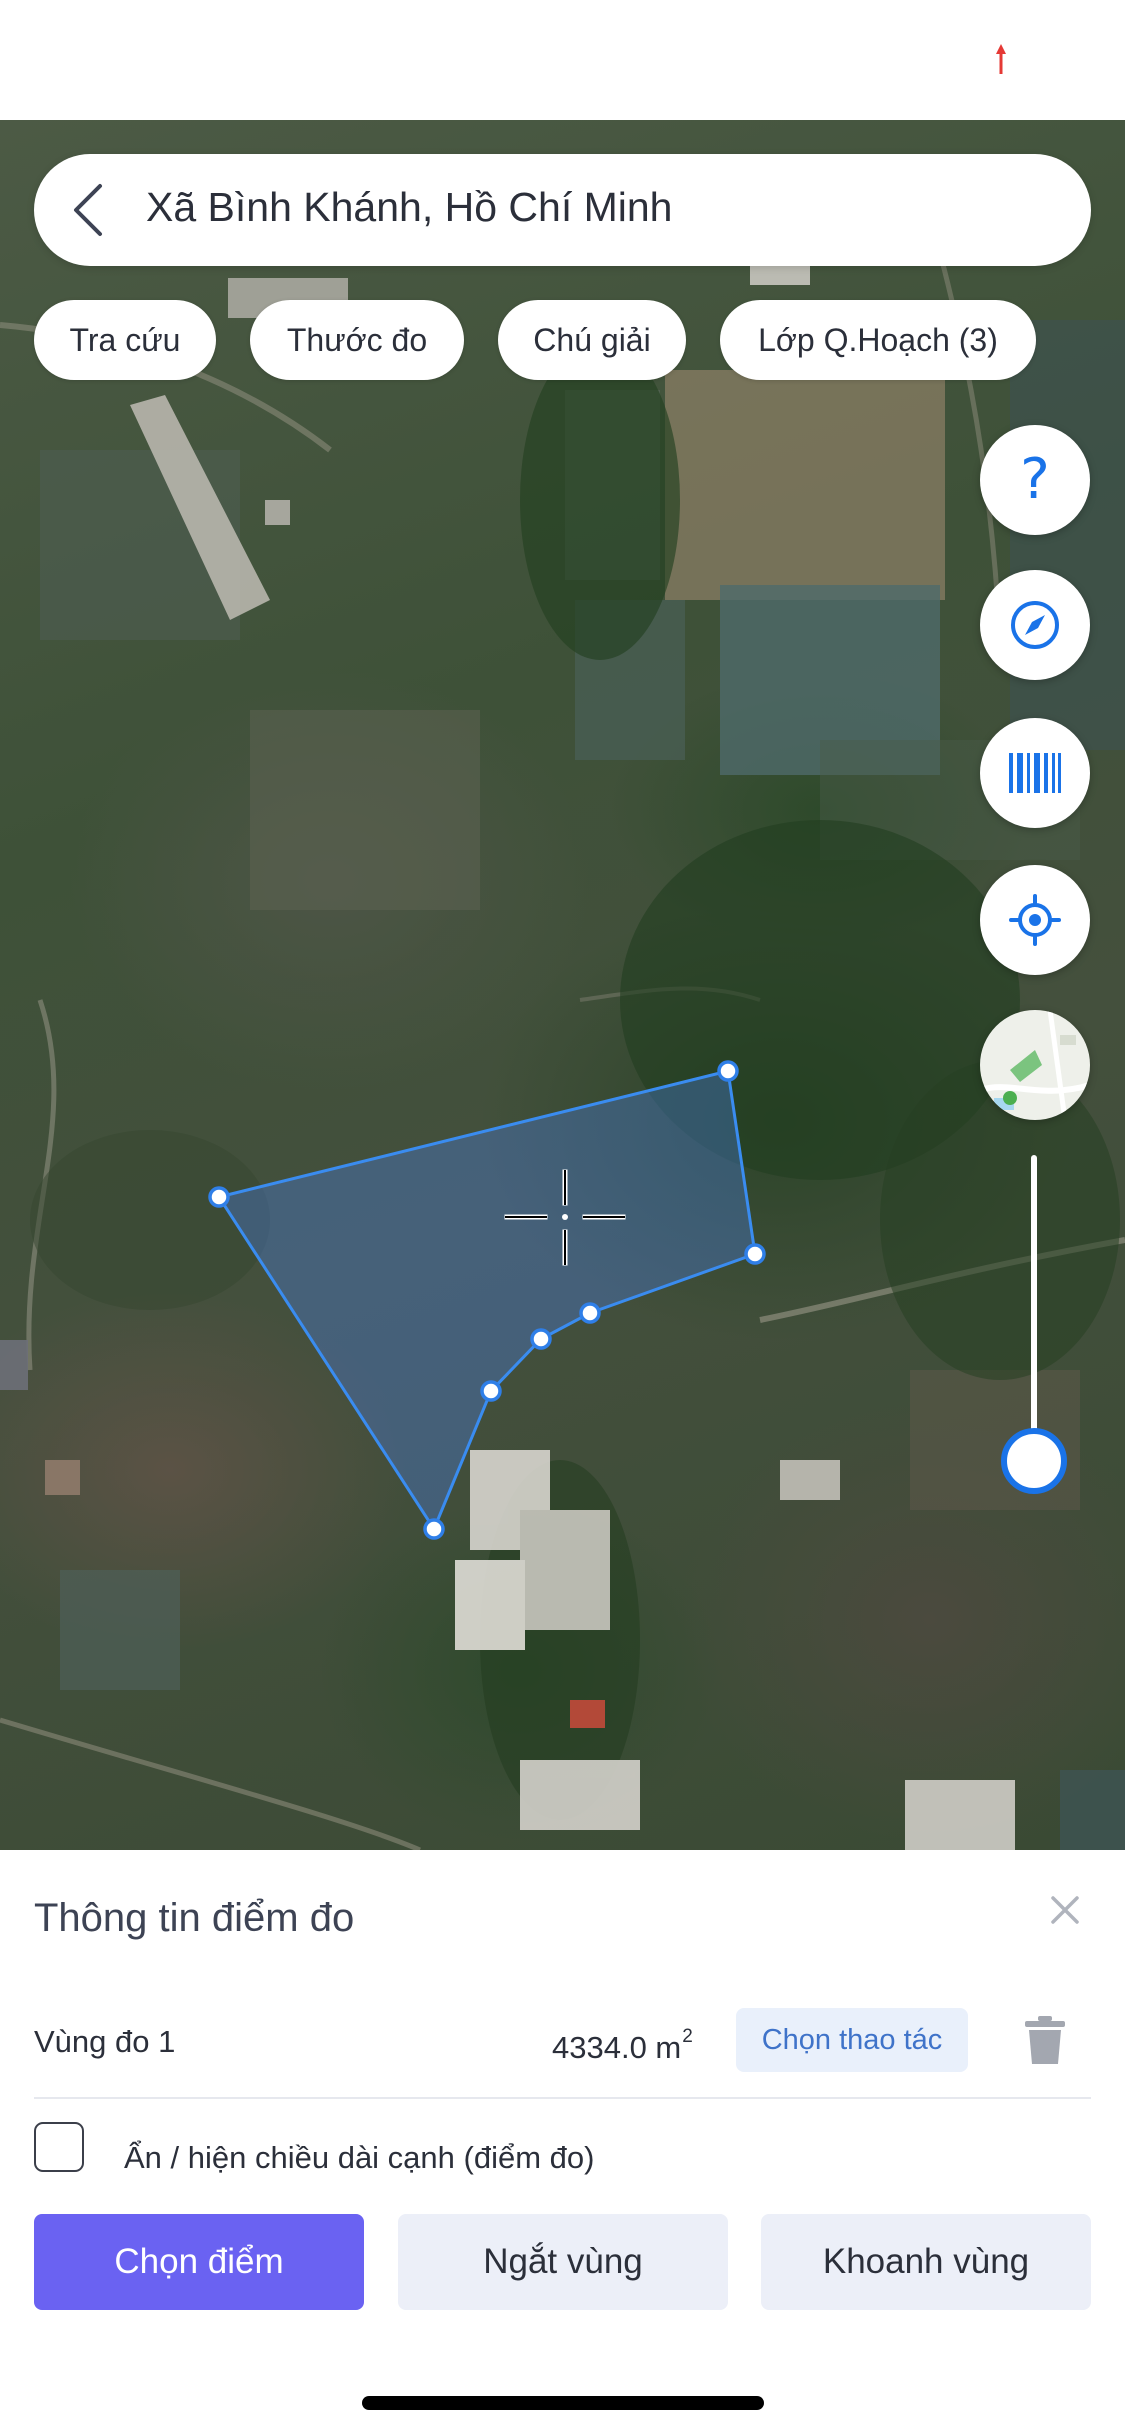 The height and width of the screenshot is (2436, 1125). What do you see at coordinates (59, 2147) in the screenshot?
I see `edge-length-checkbox` at bounding box center [59, 2147].